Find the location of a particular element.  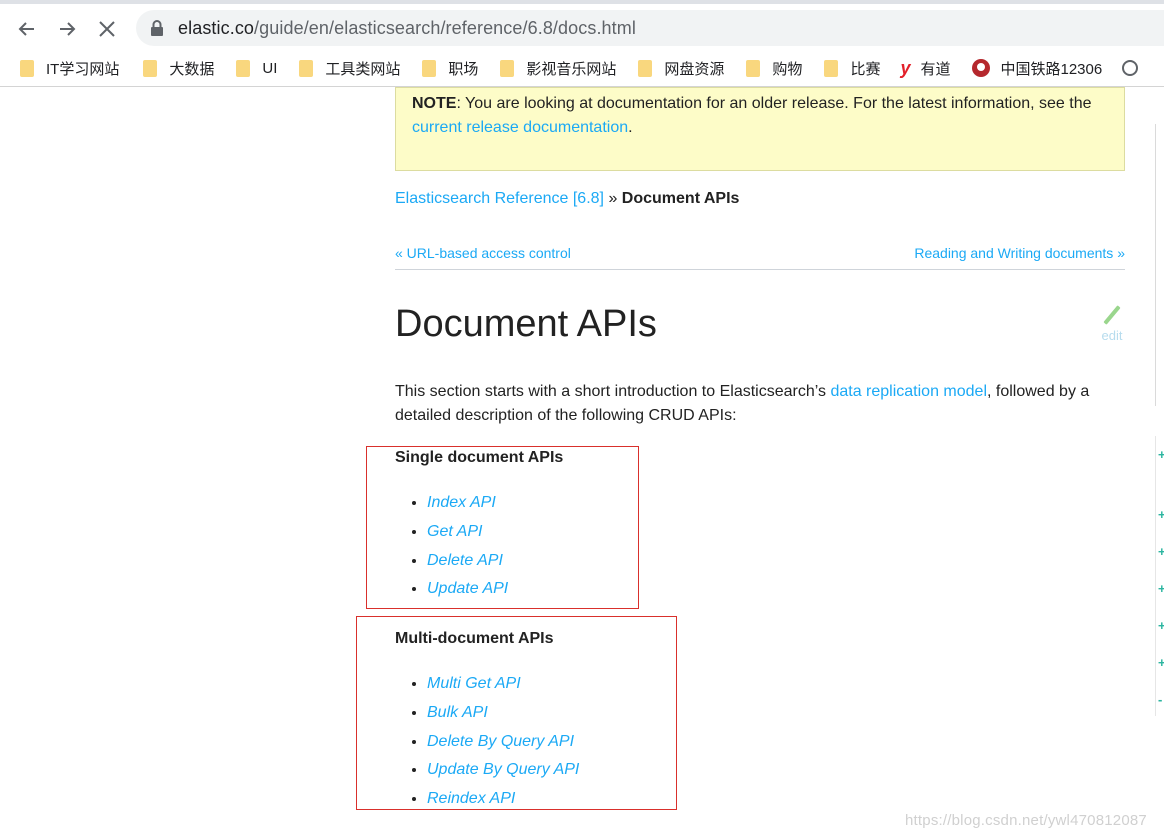

update-api-link: Update API is located at coordinates (467, 588).